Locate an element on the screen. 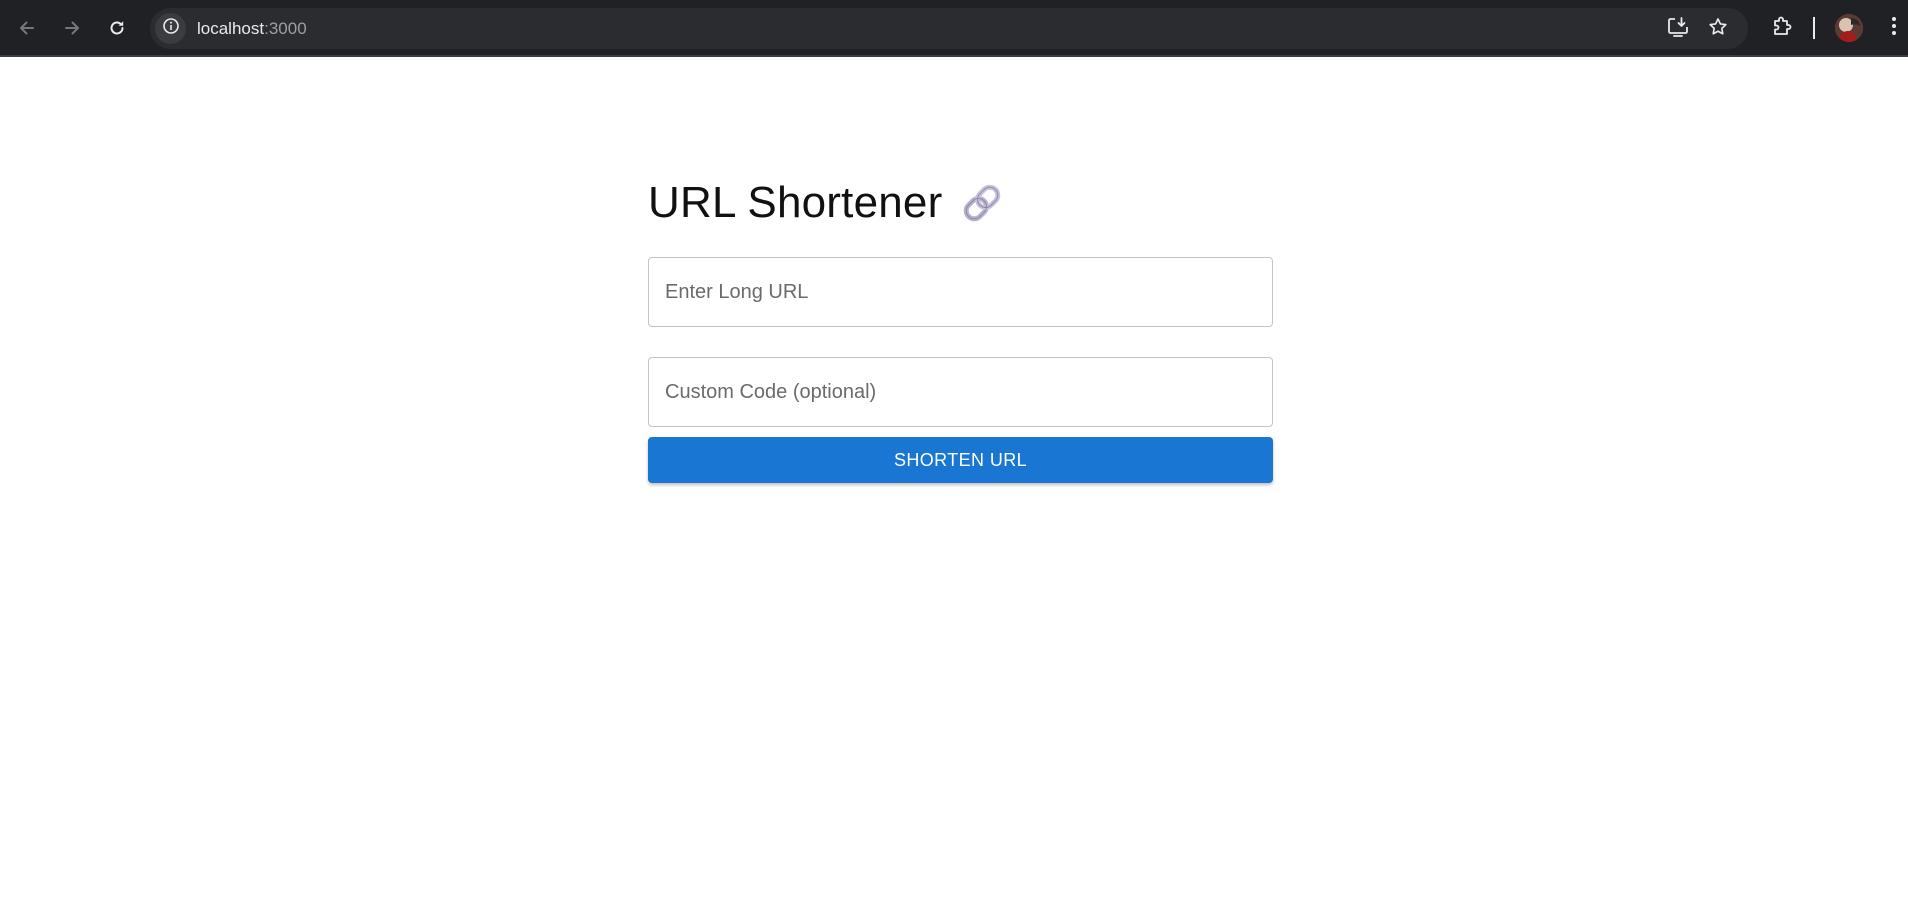  long-url-input is located at coordinates (960, 292).